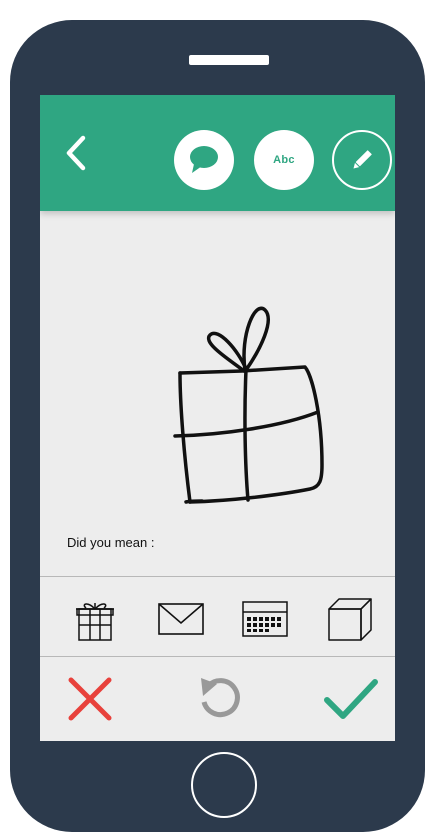 This screenshot has height=832, width=435. I want to click on sketch-canvas, so click(250, 395).